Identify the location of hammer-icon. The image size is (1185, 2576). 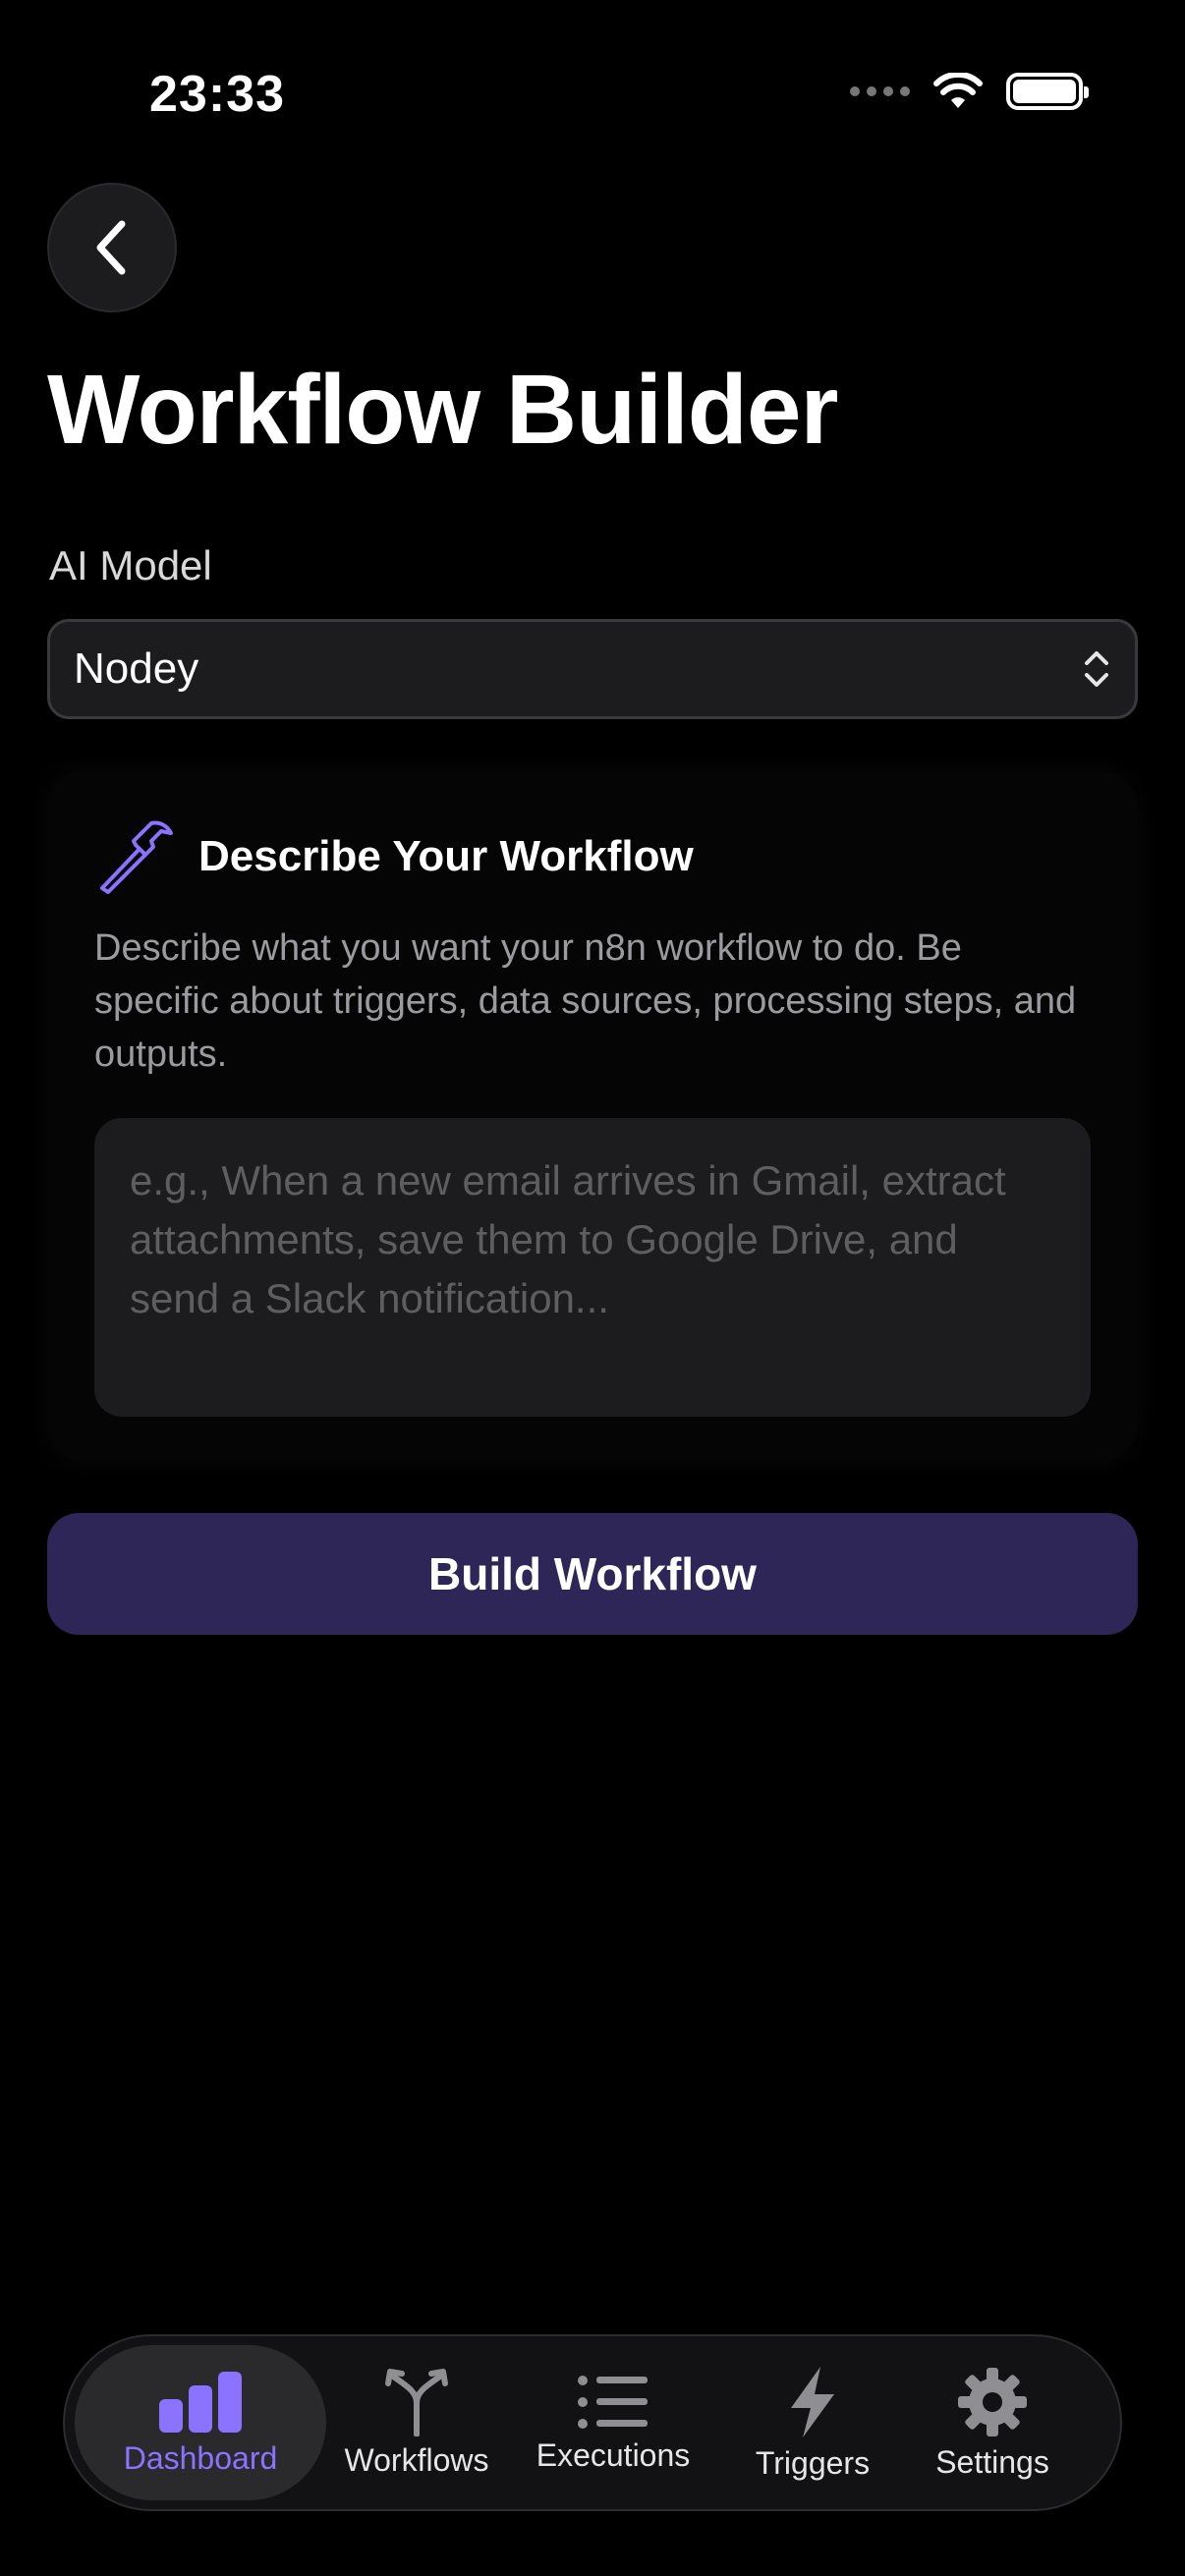
(136, 857).